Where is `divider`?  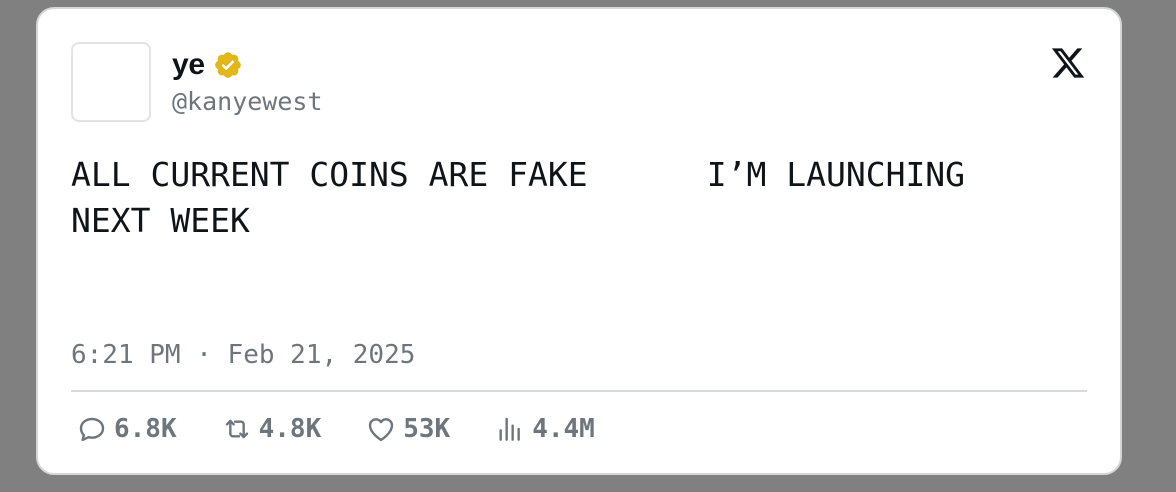 divider is located at coordinates (579, 391).